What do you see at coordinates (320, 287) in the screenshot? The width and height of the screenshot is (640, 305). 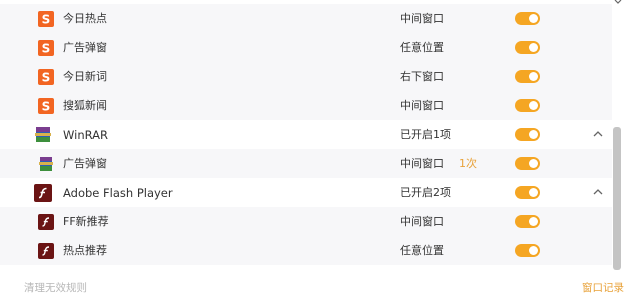 I see `footer` at bounding box center [320, 287].